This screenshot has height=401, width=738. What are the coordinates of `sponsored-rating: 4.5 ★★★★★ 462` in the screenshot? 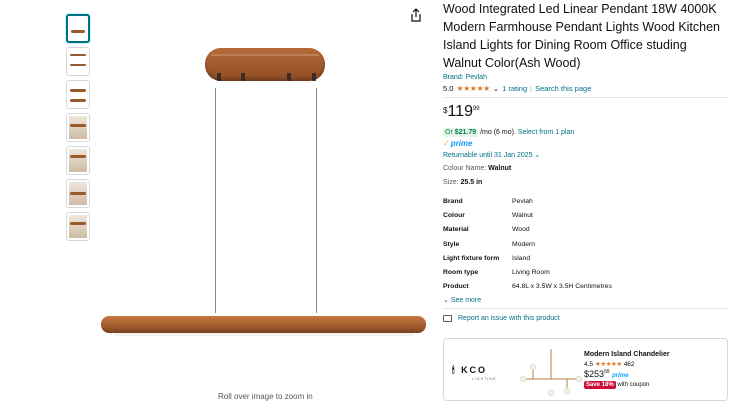 It's located at (609, 364).